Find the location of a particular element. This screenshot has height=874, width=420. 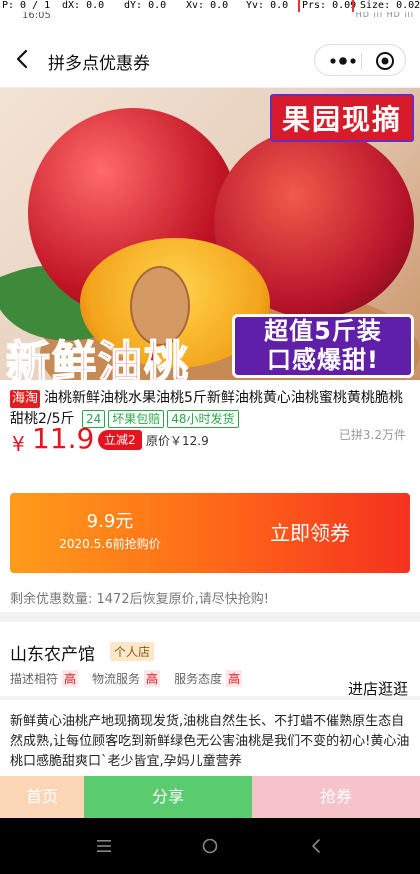

shop-ratings: 描述相符高物流服务高服务态度高 is located at coordinates (133, 678).